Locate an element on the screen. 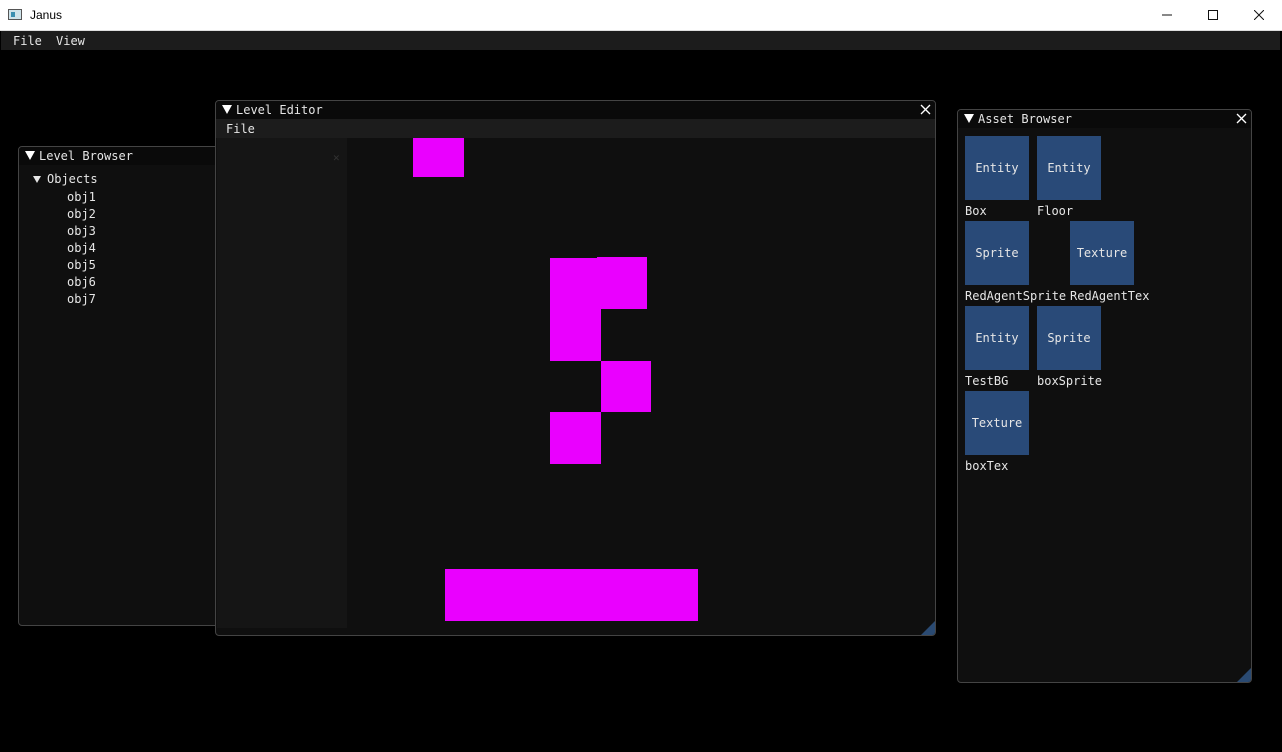 Image resolution: width=1282 pixels, height=752 pixels. minimize-icon is located at coordinates (1167, 15).